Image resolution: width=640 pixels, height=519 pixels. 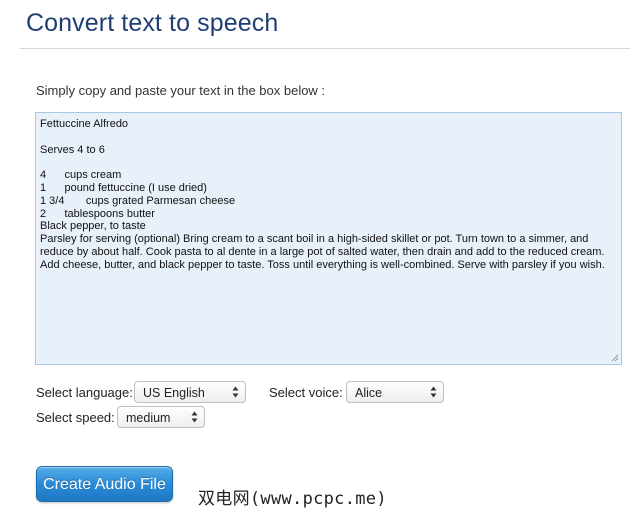 I want to click on page-title: Convert text to speech, so click(x=152, y=23).